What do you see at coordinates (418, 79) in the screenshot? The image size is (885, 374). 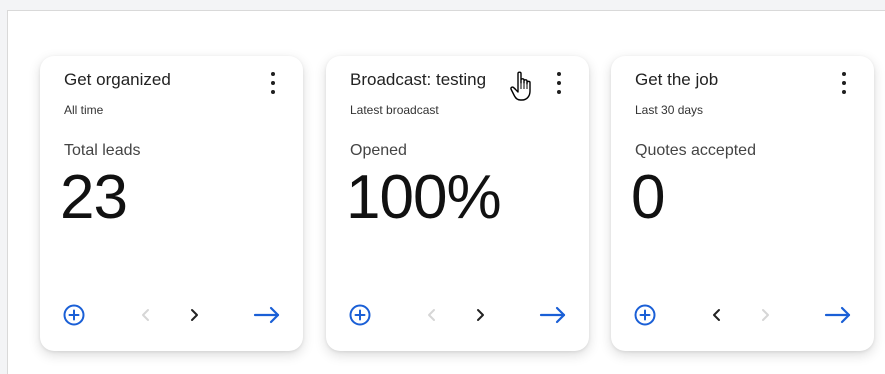 I see `card-title: Broadcast: testing` at bounding box center [418, 79].